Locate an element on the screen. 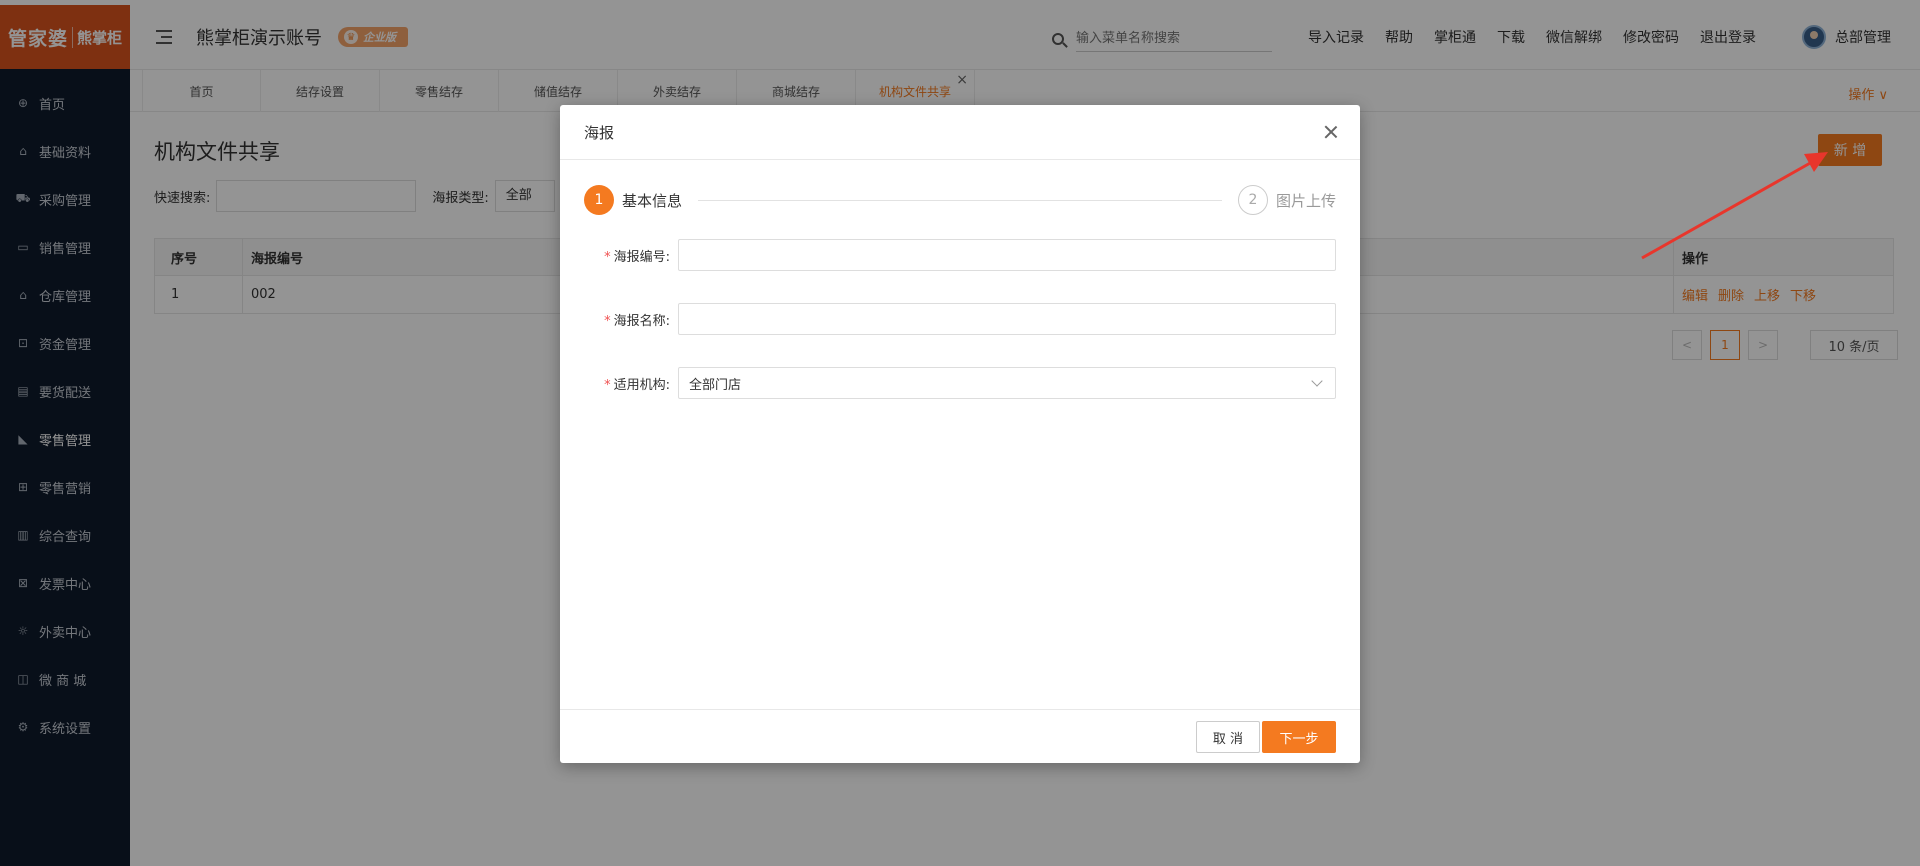 The width and height of the screenshot is (1920, 866). step-1-circle: 1 is located at coordinates (599, 200).